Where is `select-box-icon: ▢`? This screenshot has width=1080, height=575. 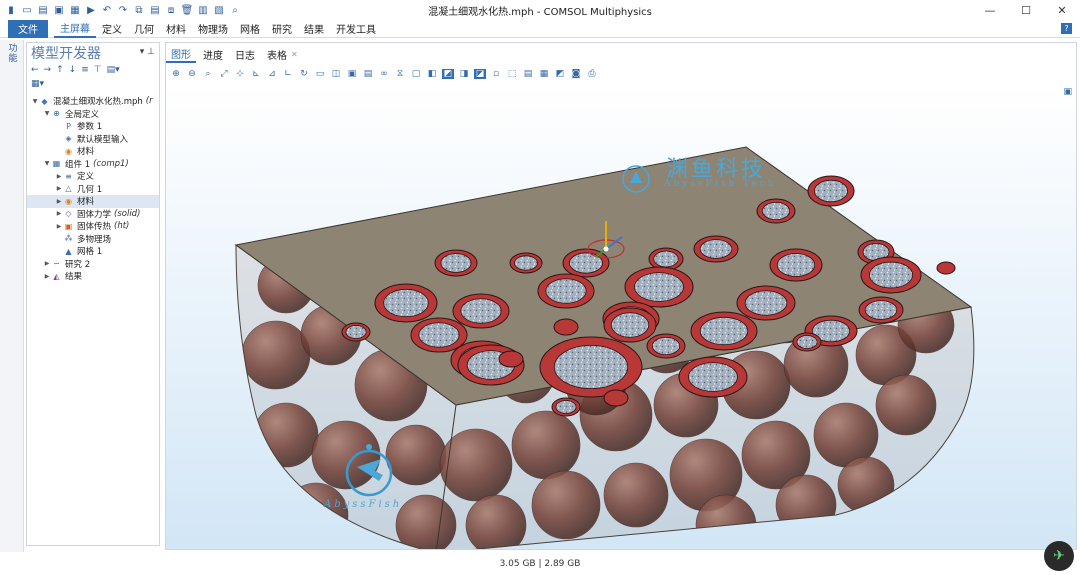
select-box-icon: ▢ is located at coordinates (416, 74).